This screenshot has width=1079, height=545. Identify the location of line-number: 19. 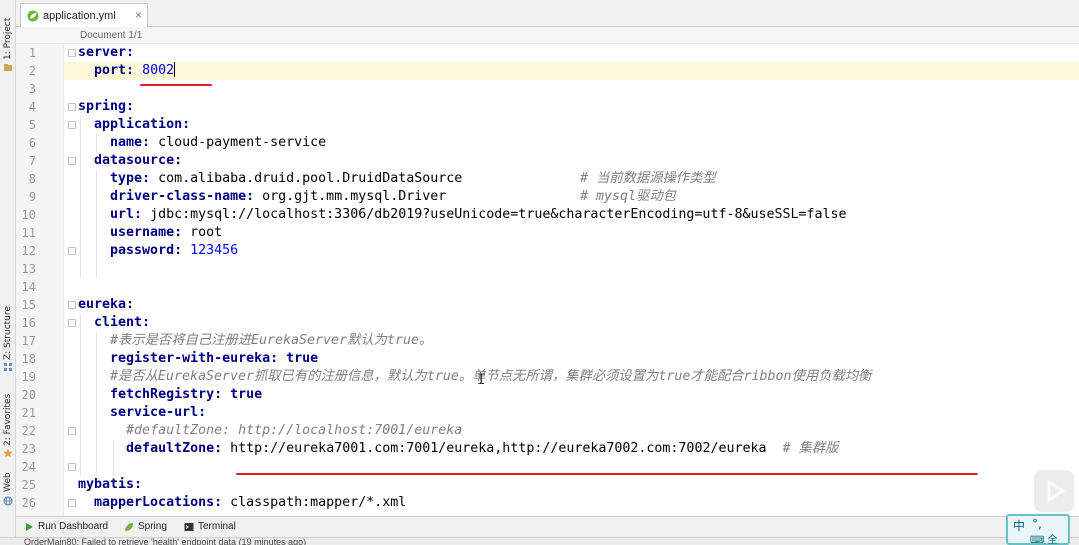
(28, 377).